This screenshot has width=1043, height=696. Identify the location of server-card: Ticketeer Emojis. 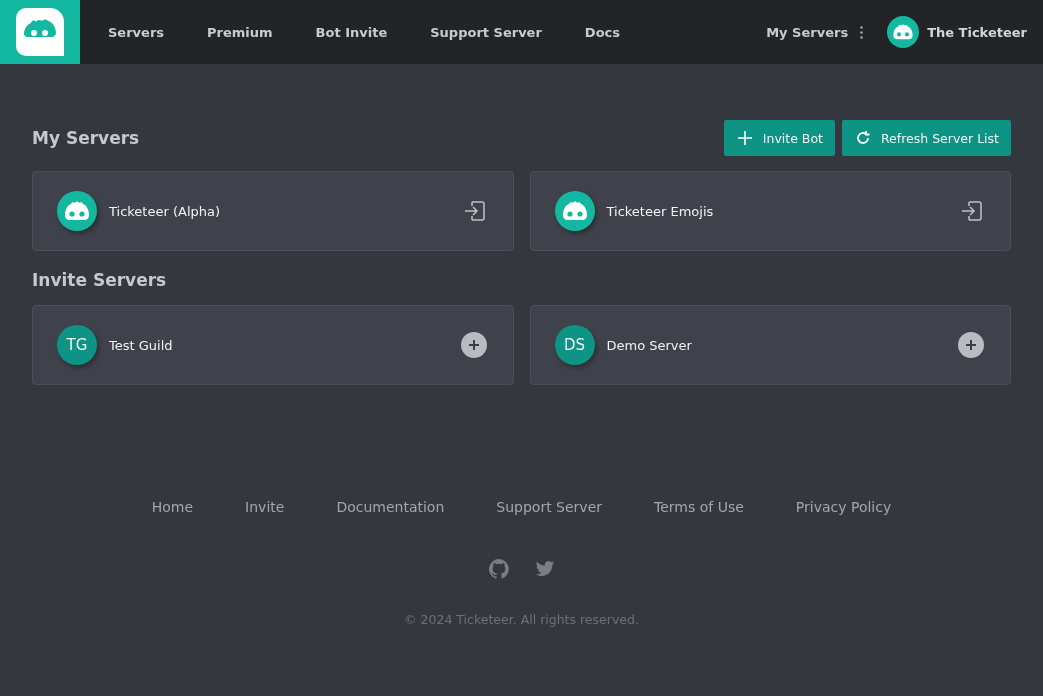
(770, 211).